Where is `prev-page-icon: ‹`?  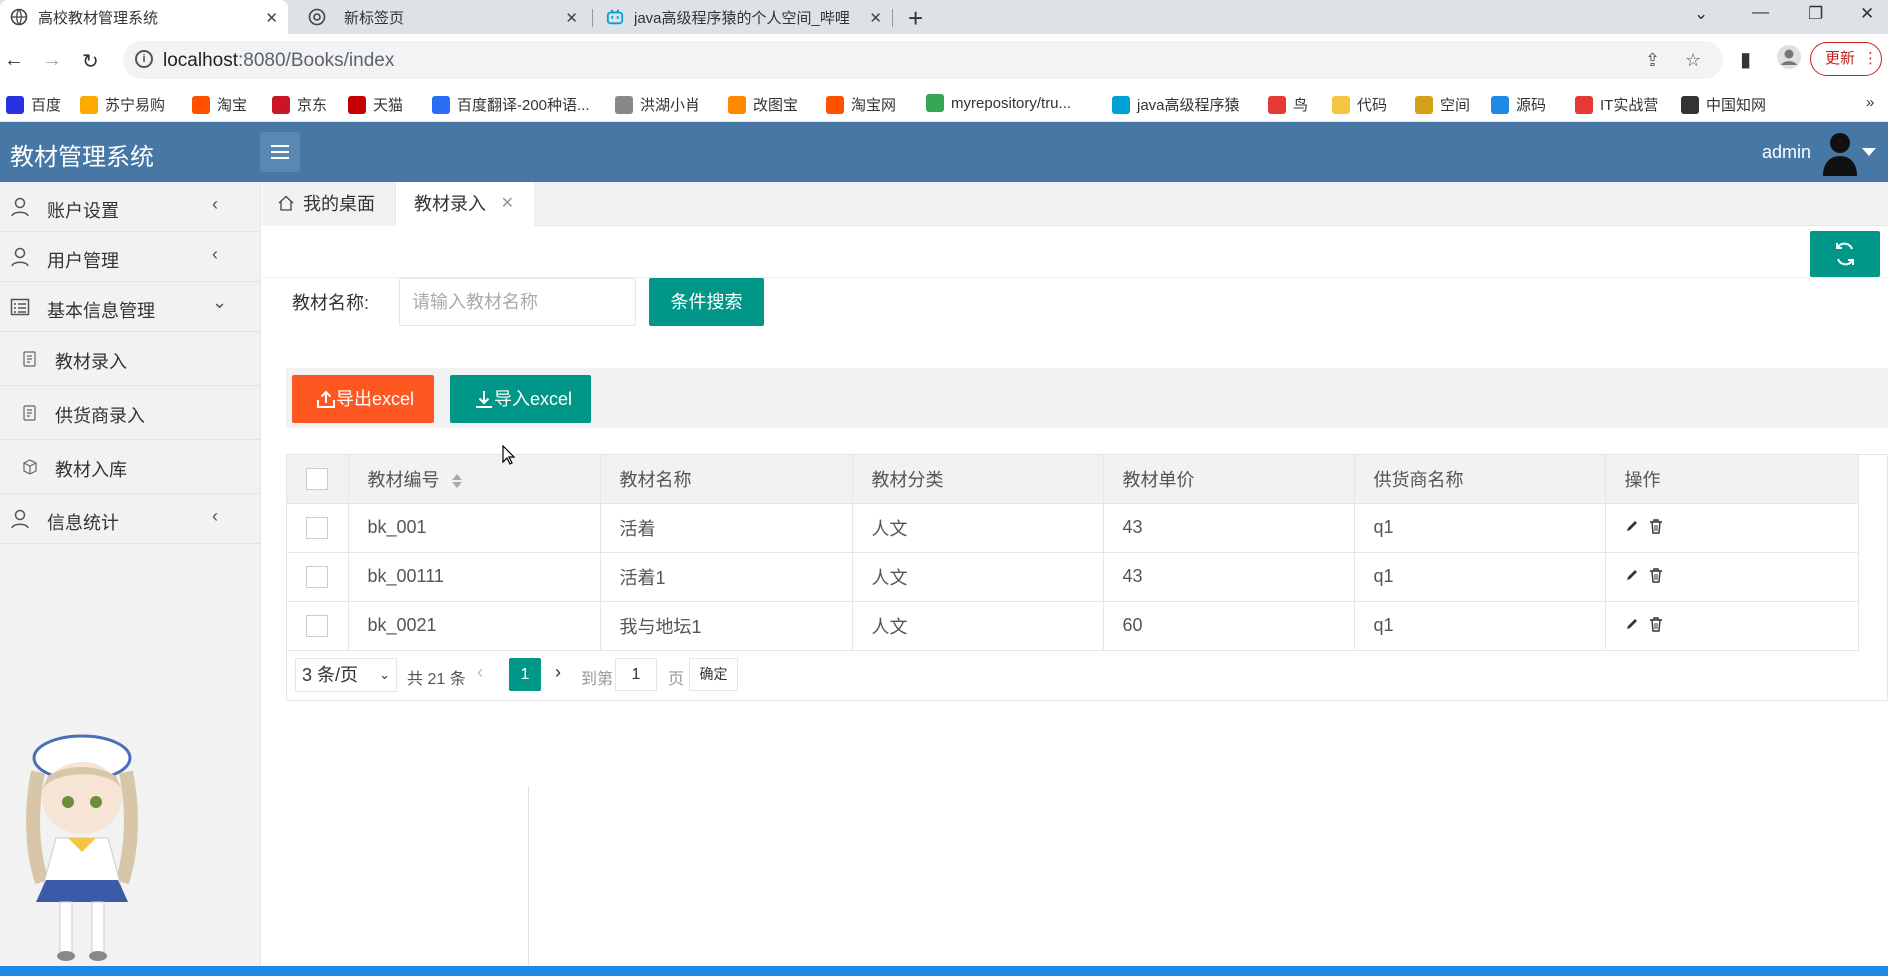 prev-page-icon: ‹ is located at coordinates (480, 672).